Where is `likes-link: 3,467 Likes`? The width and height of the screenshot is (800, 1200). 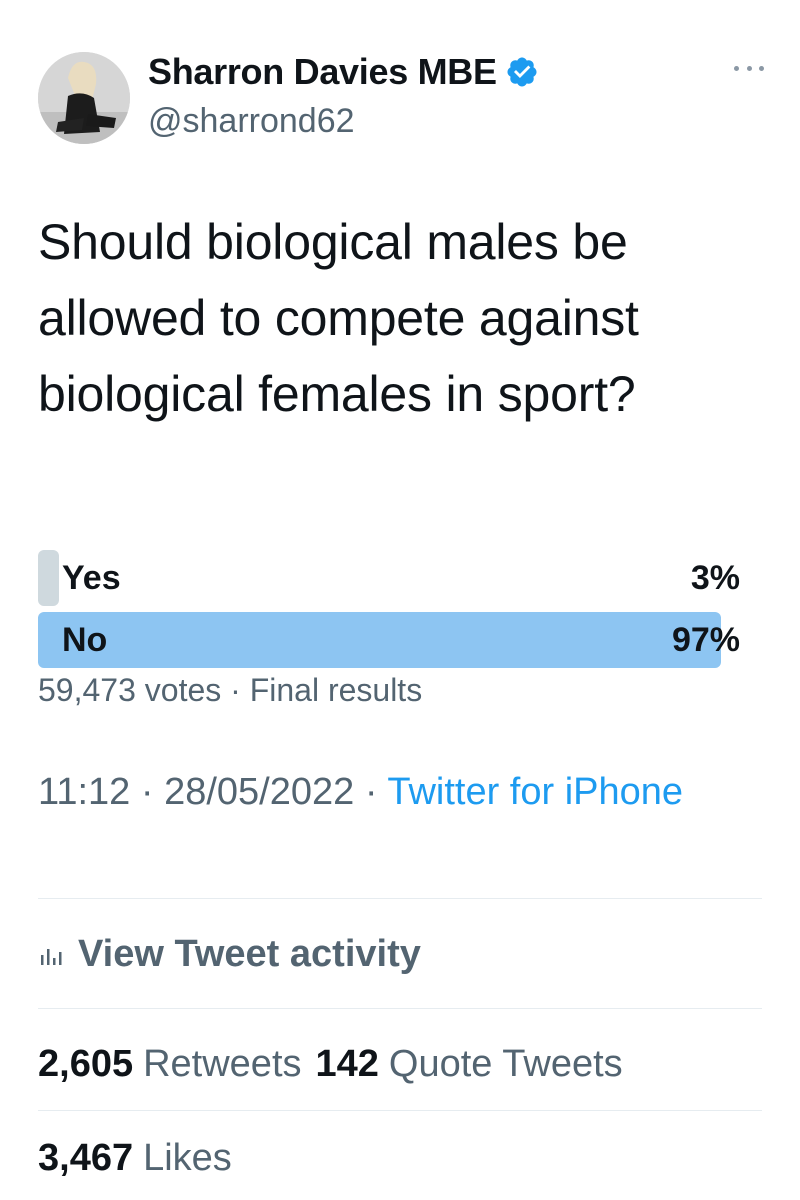
likes-link: 3,467 Likes is located at coordinates (135, 1158).